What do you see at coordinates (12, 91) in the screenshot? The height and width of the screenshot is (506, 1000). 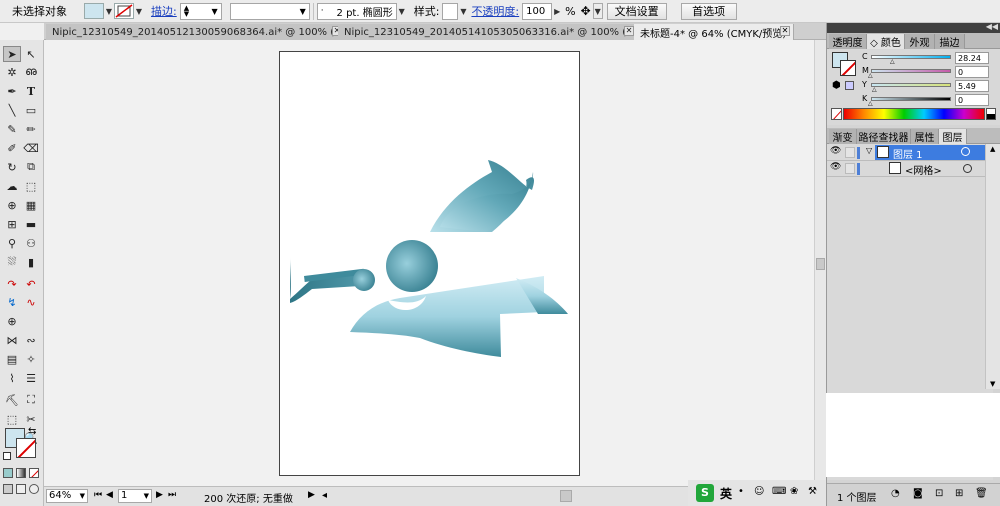 I see `pen-tool-icon: ✒` at bounding box center [12, 91].